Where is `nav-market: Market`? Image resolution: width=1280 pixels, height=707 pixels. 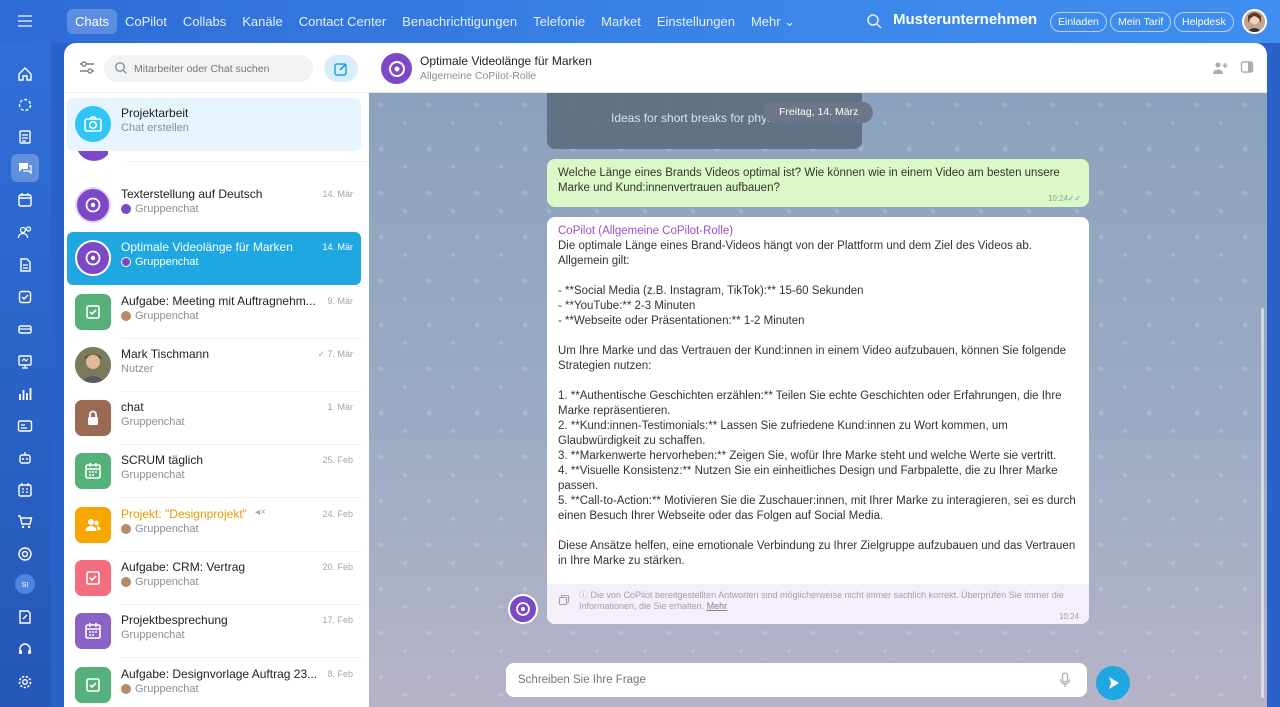 nav-market: Market is located at coordinates (621, 21).